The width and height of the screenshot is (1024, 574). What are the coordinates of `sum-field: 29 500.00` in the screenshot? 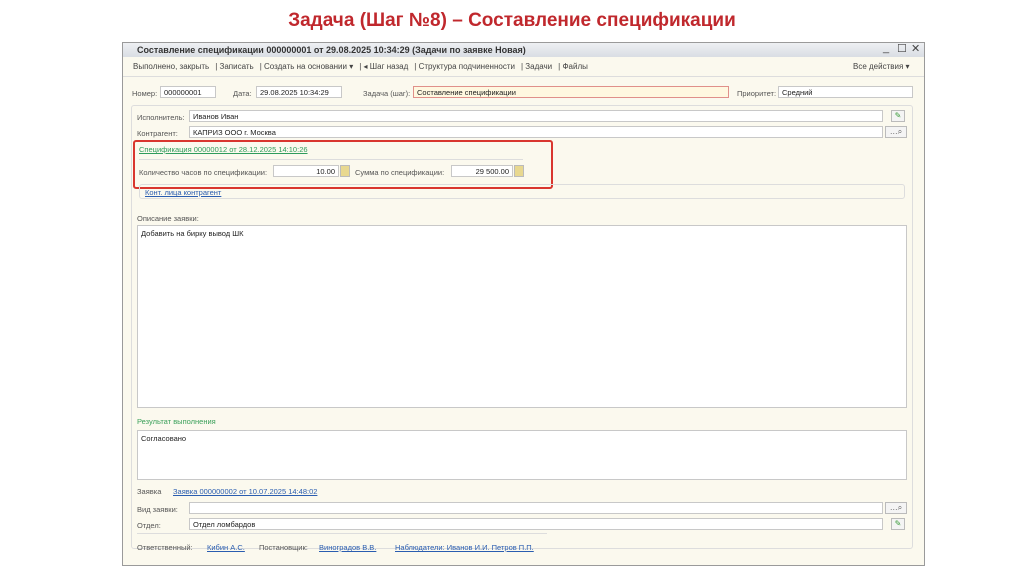 It's located at (482, 171).